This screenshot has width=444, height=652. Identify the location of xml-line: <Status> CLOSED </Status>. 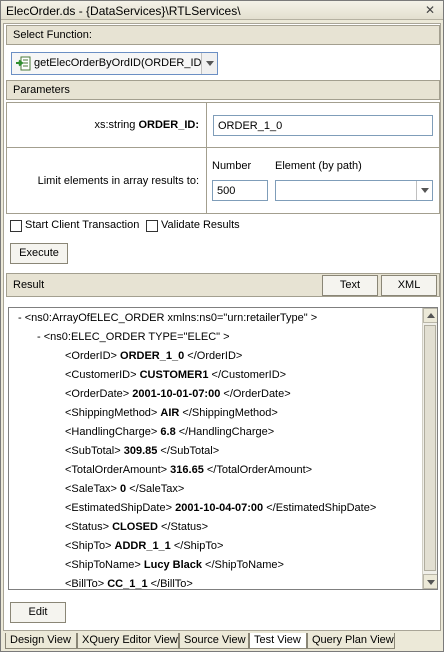
(136, 527).